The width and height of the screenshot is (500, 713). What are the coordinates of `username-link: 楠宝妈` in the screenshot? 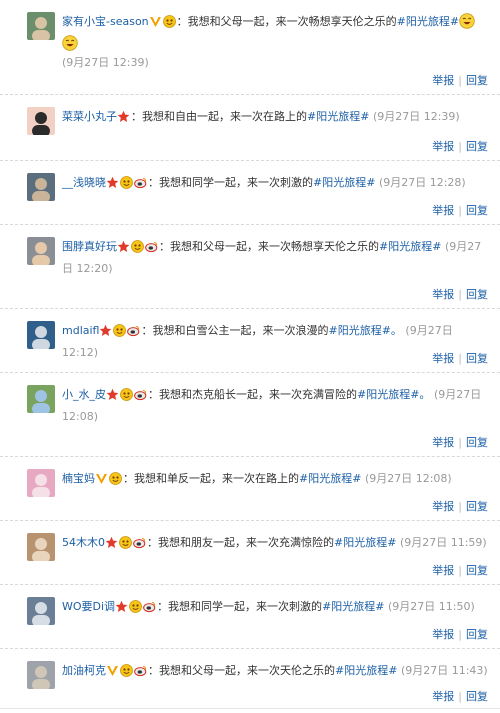 It's located at (78, 478).